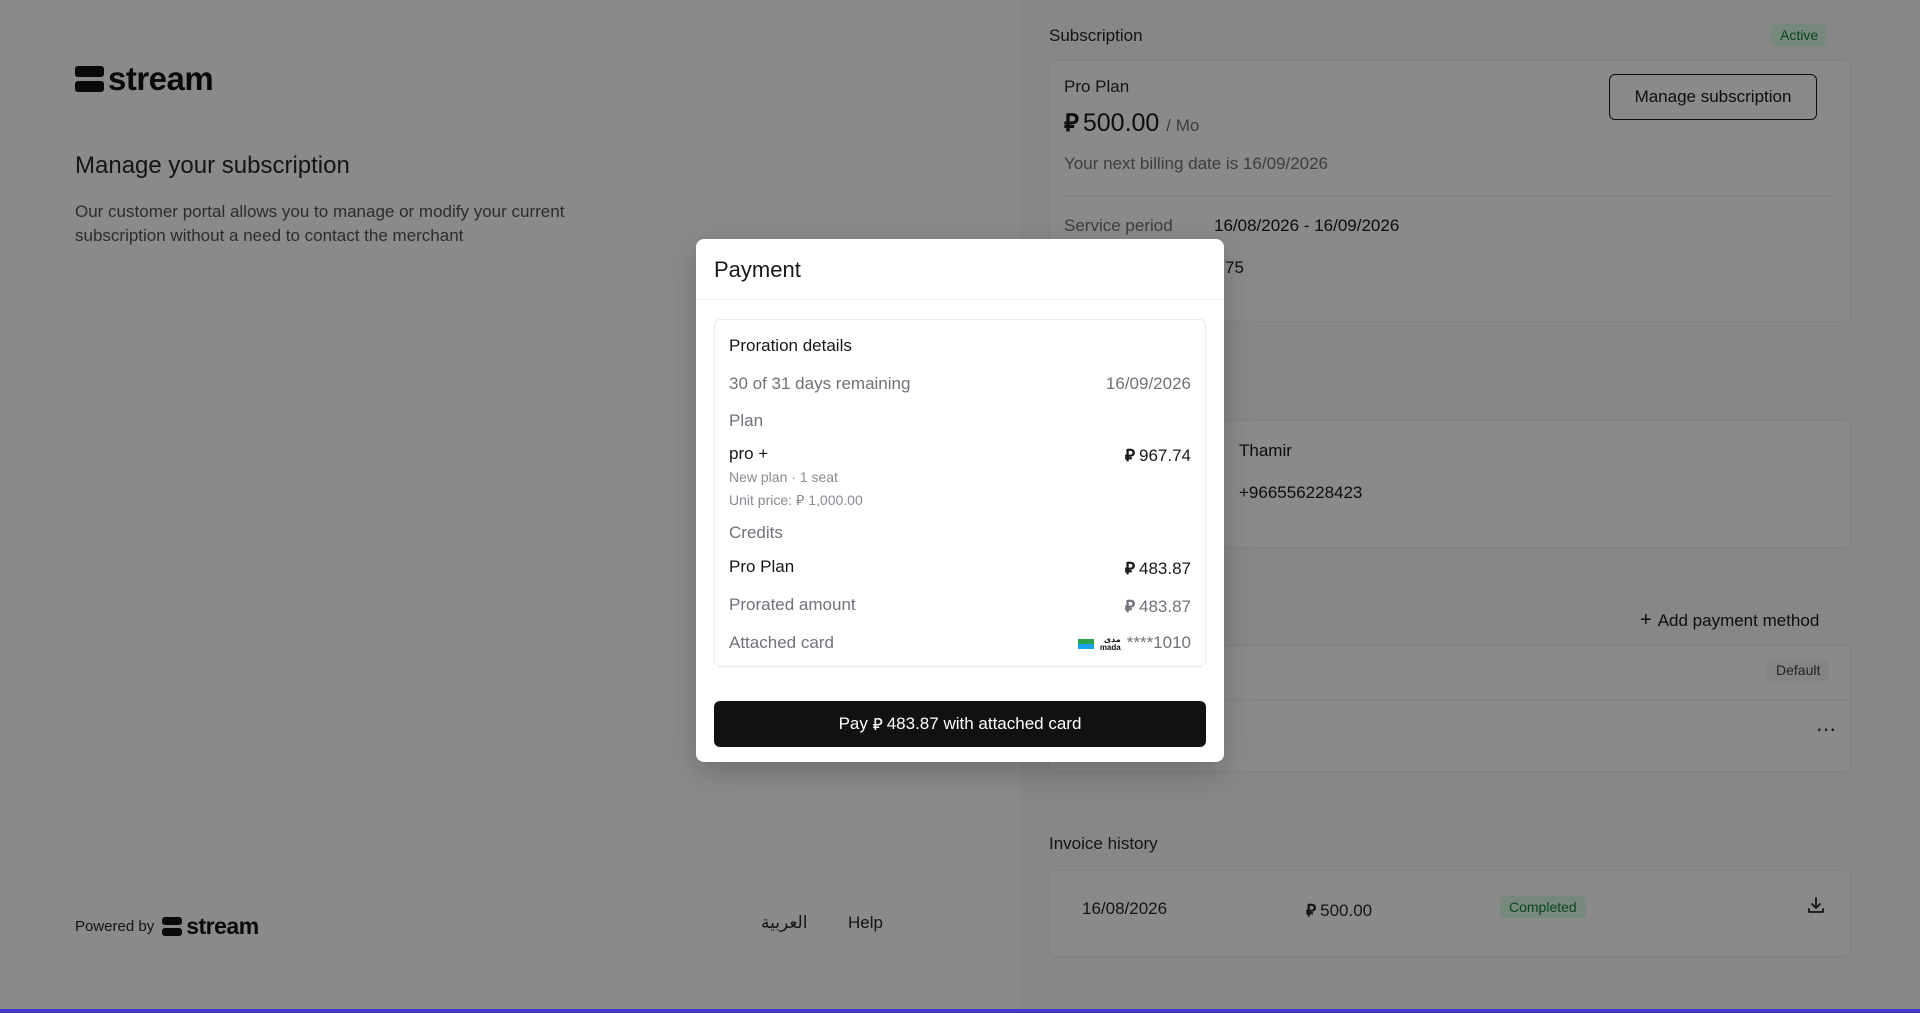 The height and width of the screenshot is (1013, 1920). I want to click on new-plan-amount-value: 967.74, so click(1165, 455).